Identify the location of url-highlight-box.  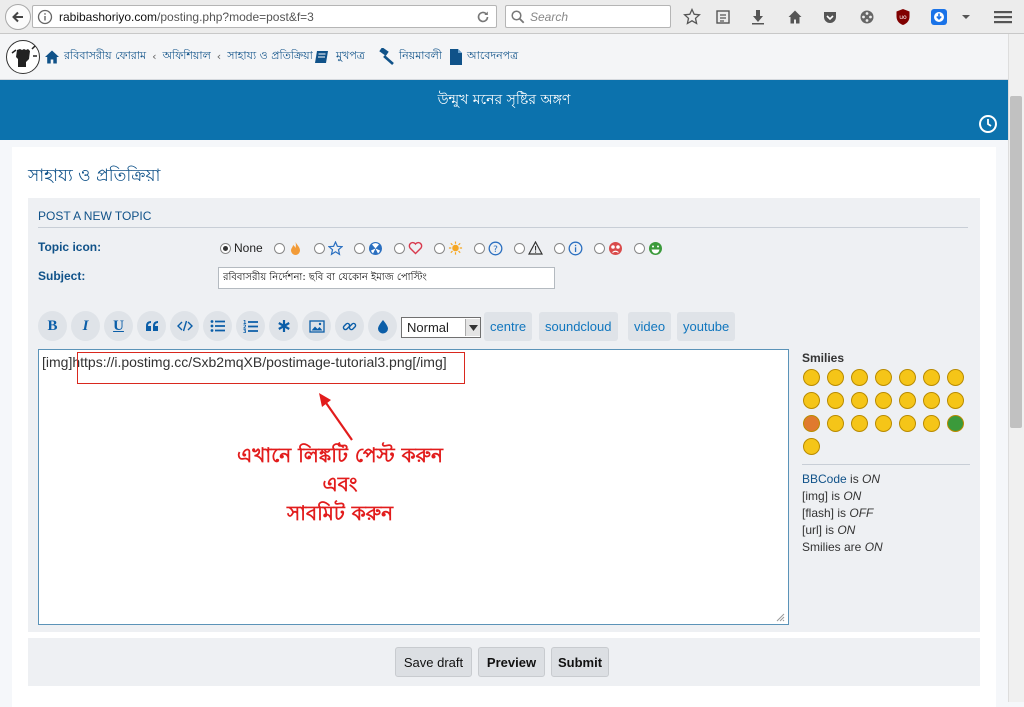
(271, 368).